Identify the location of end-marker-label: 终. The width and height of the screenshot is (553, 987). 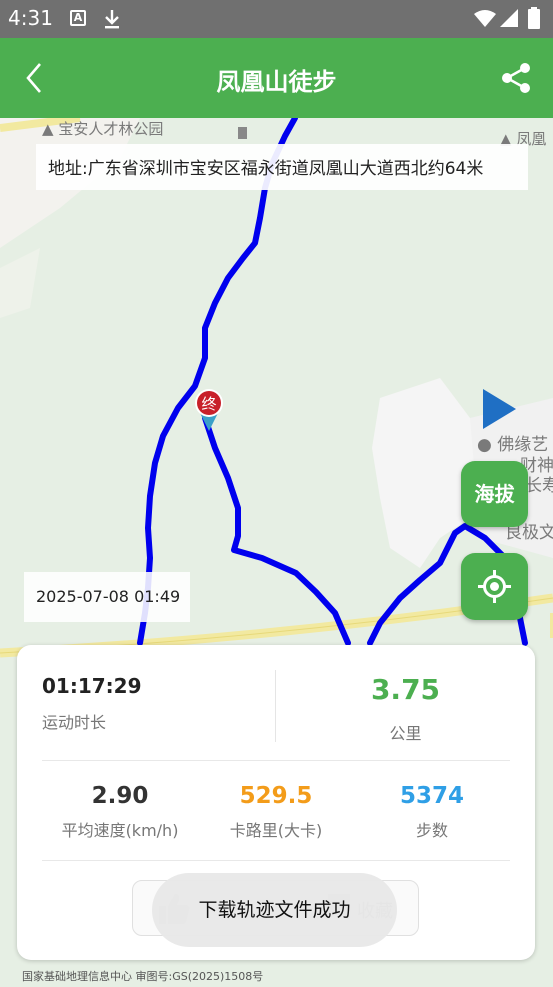
(208, 404).